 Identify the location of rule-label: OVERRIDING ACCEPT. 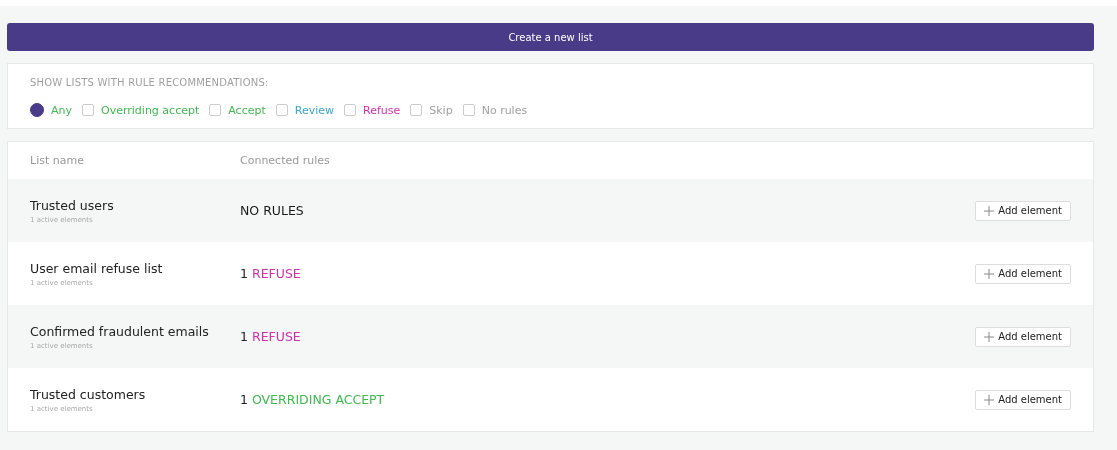
(318, 399).